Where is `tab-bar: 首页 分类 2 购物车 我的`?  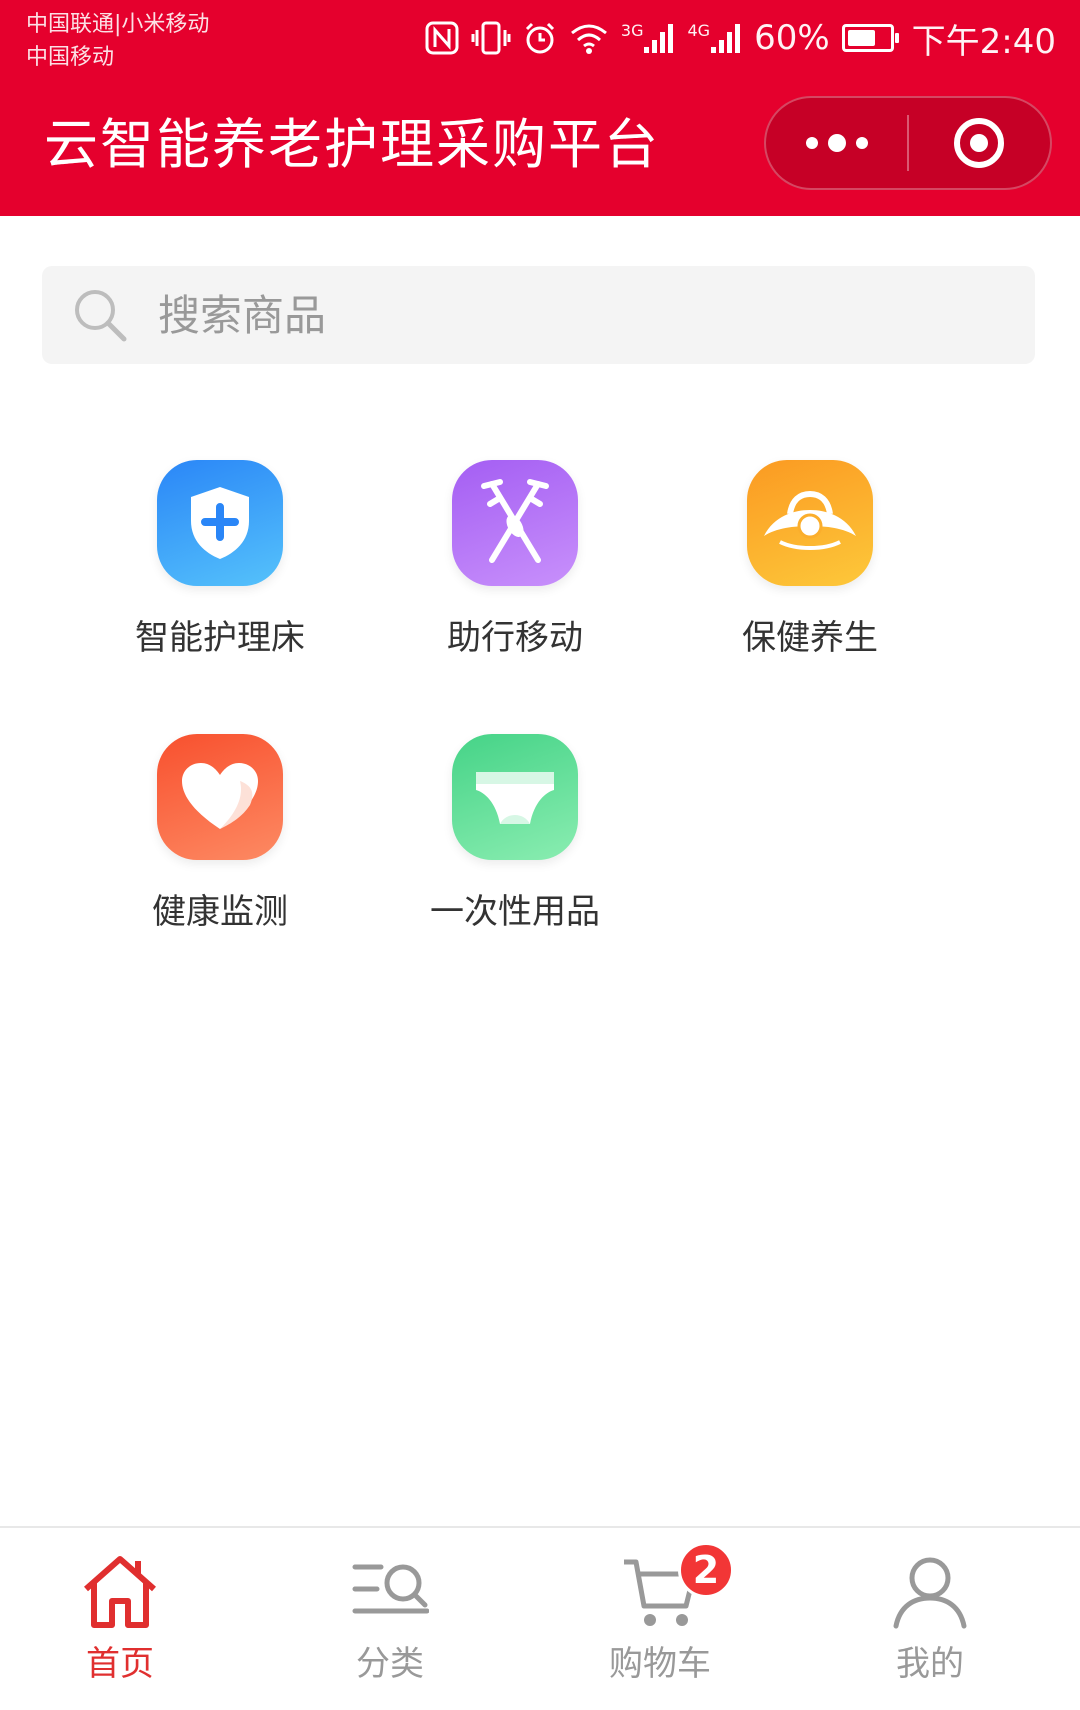
tab-bar: 首页 分类 2 购物车 我的 is located at coordinates (540, 1618).